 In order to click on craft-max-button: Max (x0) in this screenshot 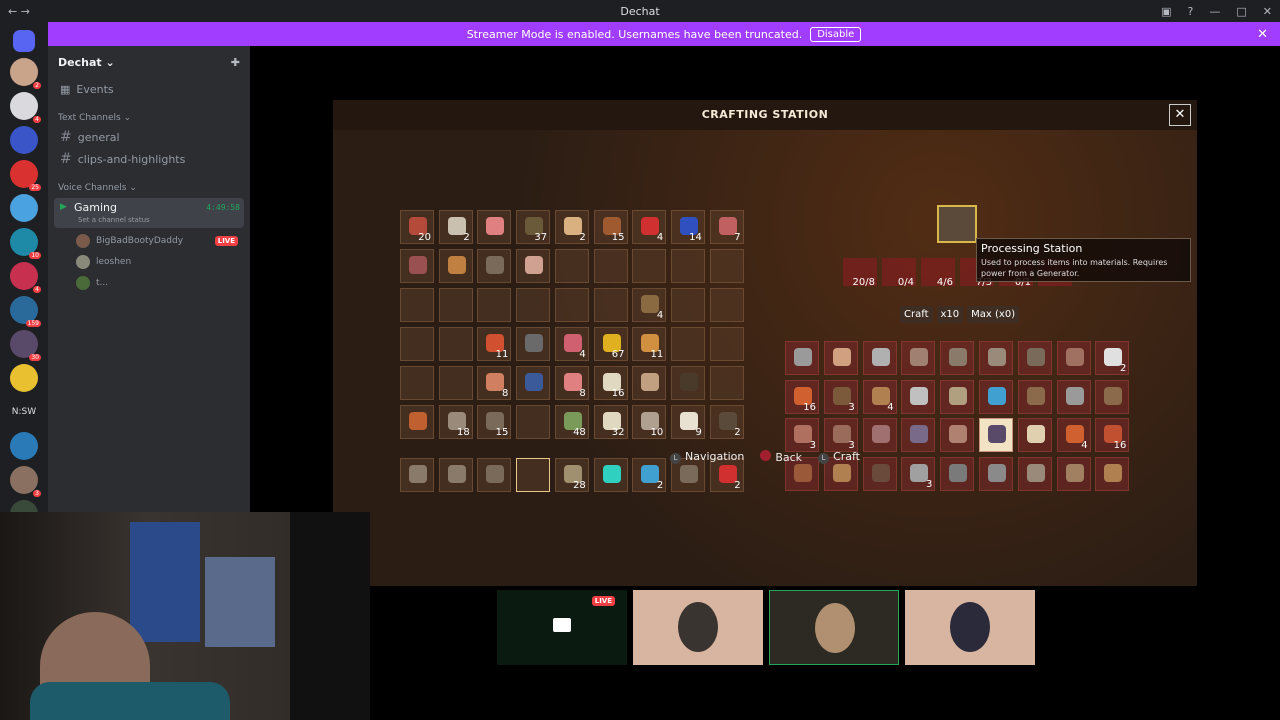, I will do `click(993, 314)`.